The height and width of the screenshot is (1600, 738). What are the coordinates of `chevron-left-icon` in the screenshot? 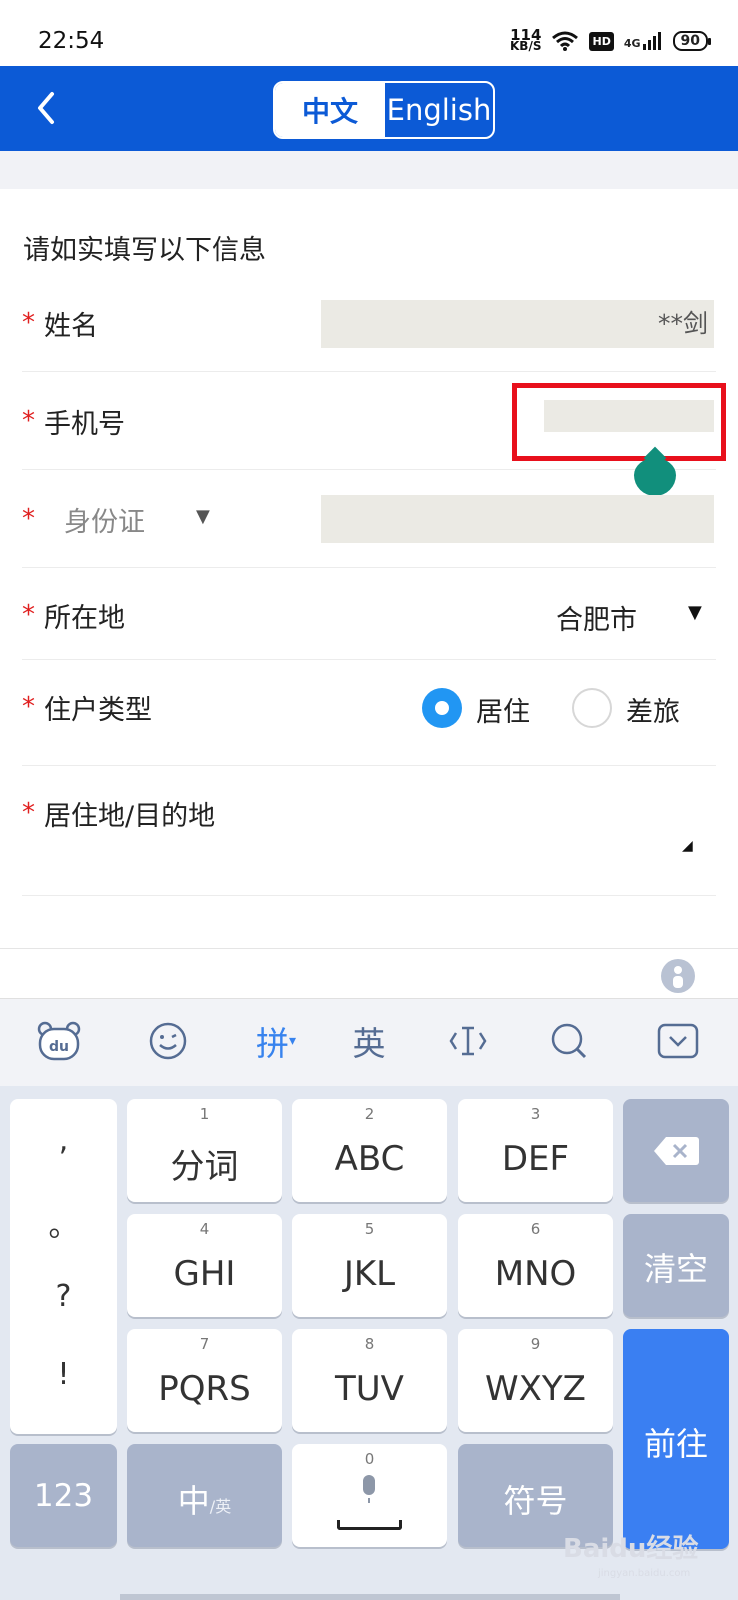 It's located at (46, 108).